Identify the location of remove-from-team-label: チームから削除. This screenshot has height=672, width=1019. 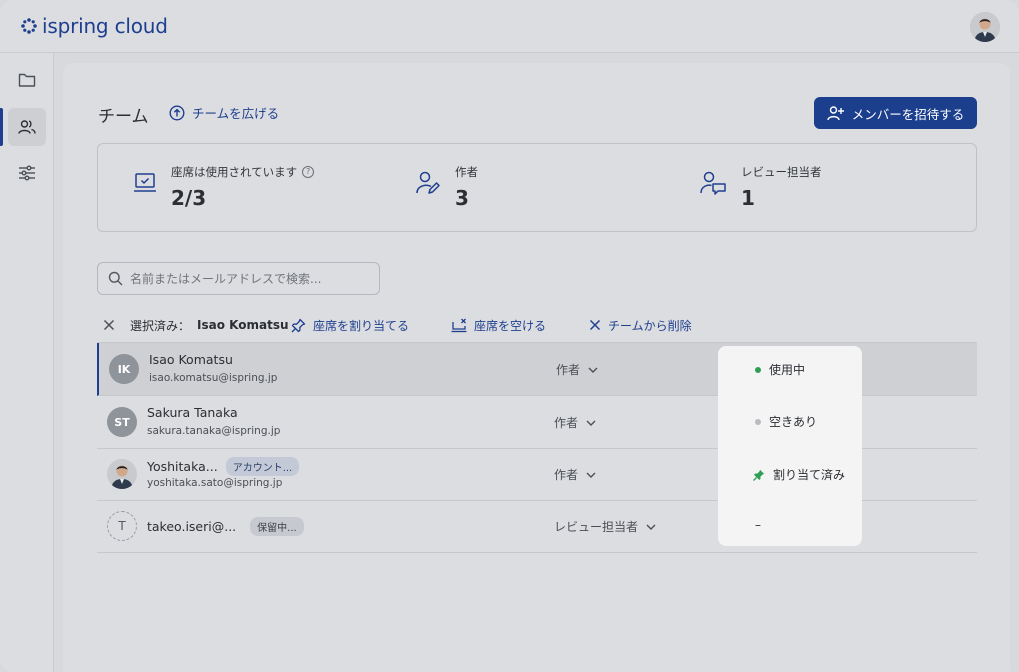
(650, 325).